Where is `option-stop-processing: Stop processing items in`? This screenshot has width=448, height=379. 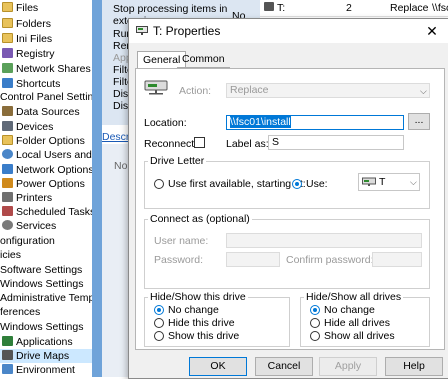 option-stop-processing: Stop processing items in is located at coordinates (170, 9).